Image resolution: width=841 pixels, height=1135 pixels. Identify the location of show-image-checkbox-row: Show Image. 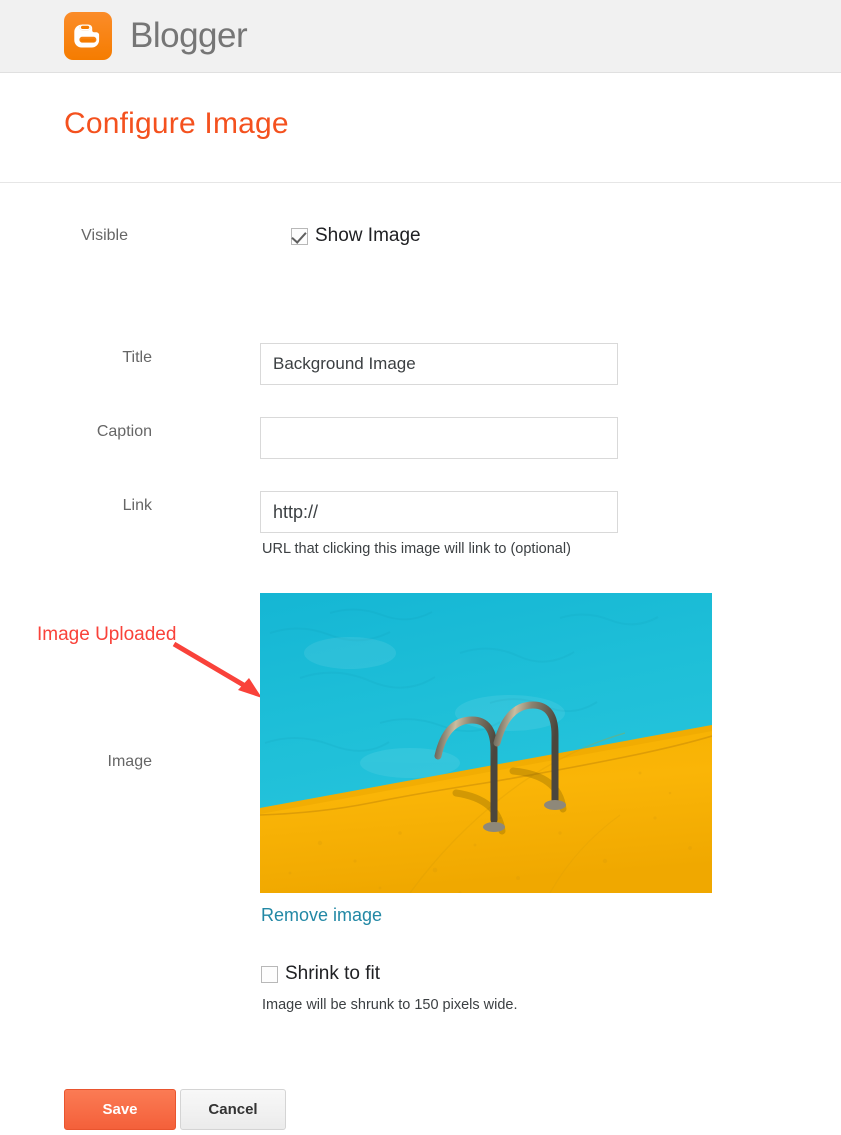
(356, 236).